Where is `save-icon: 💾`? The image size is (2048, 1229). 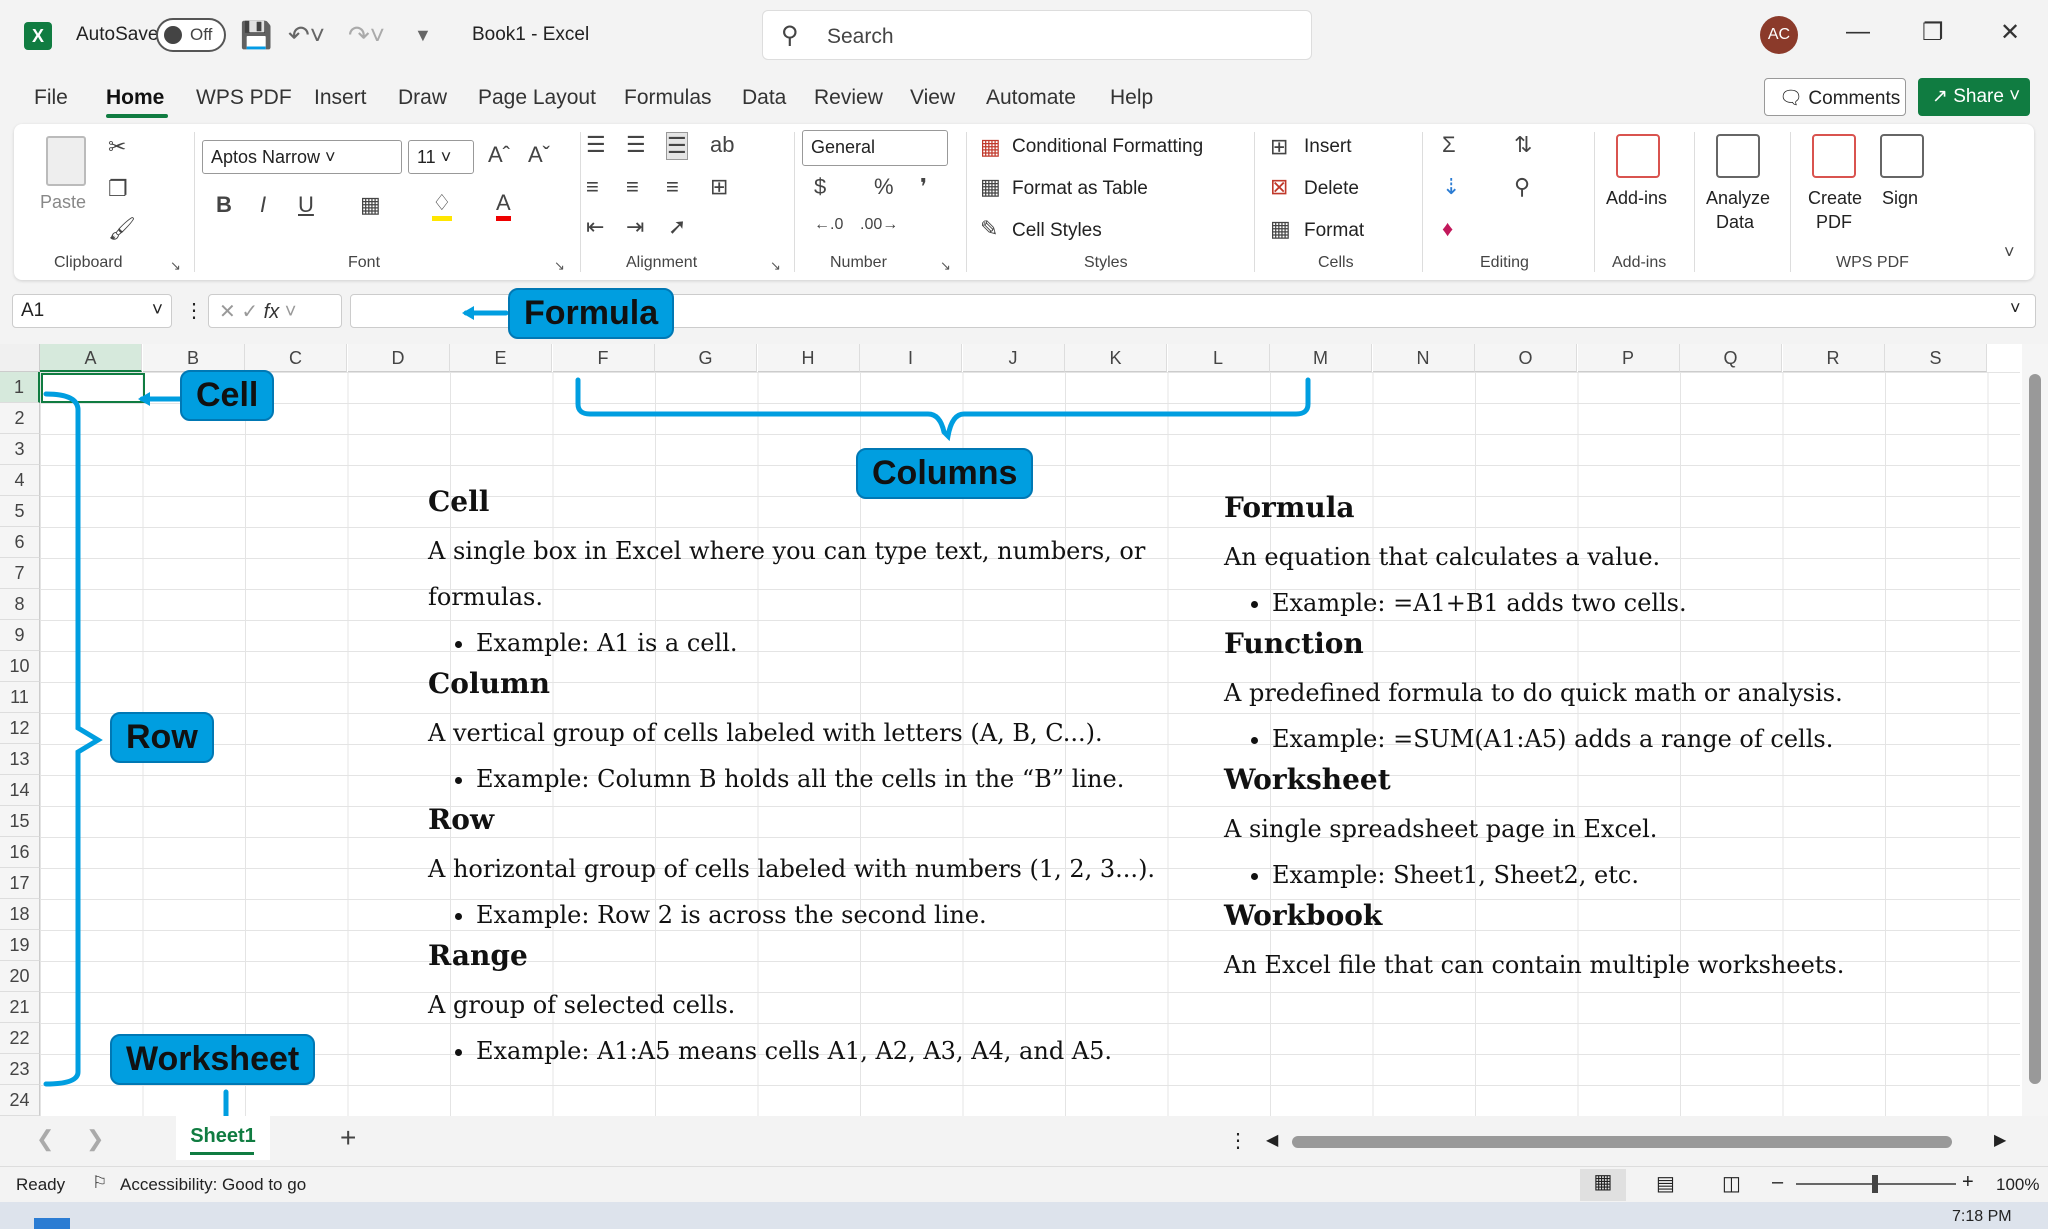
save-icon: 💾 is located at coordinates (256, 35).